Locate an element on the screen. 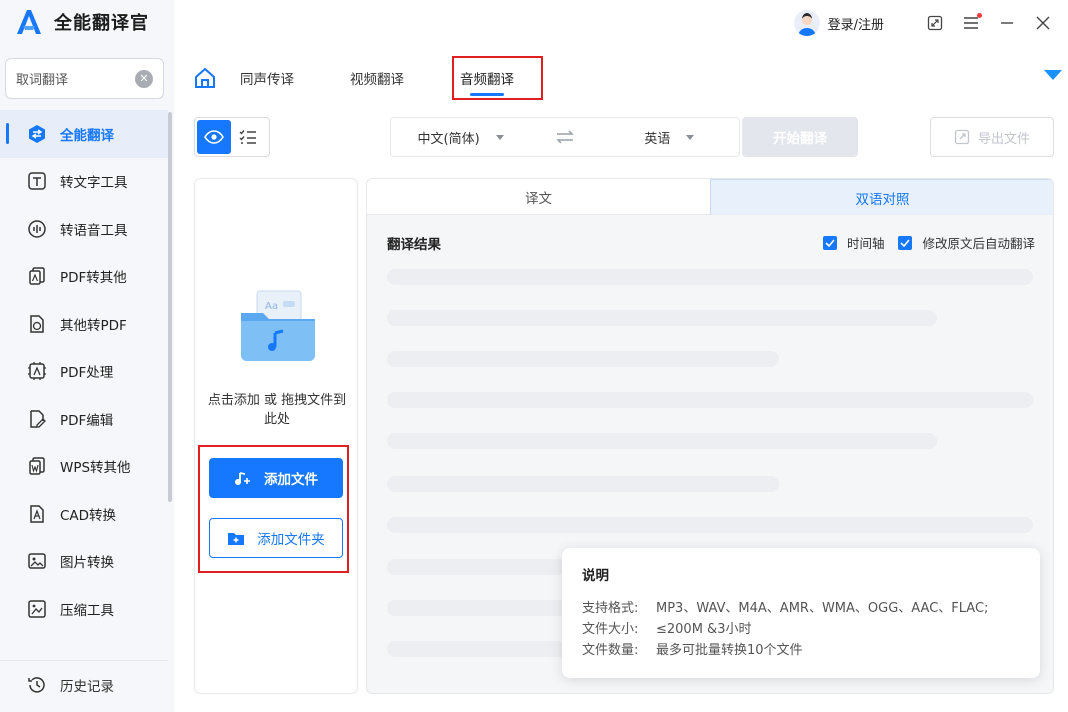  pdf-edit-icon is located at coordinates (37, 419).